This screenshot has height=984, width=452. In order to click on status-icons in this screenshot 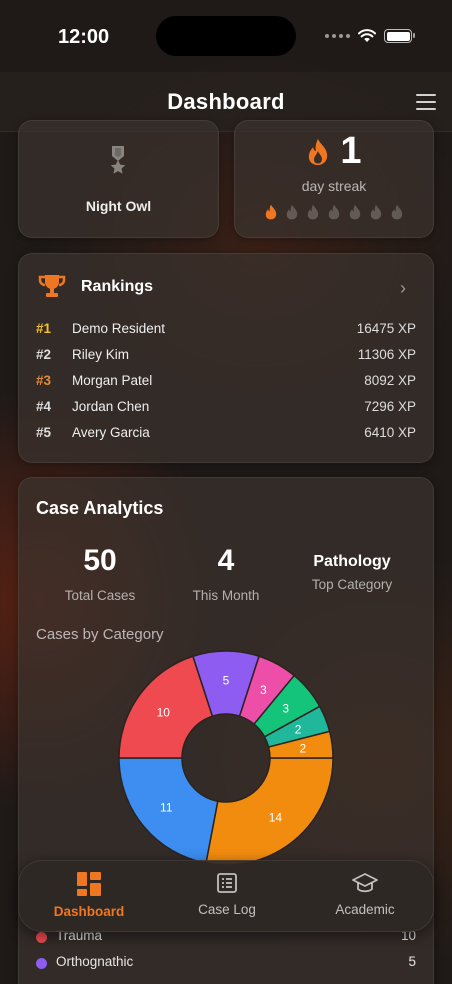, I will do `click(370, 36)`.